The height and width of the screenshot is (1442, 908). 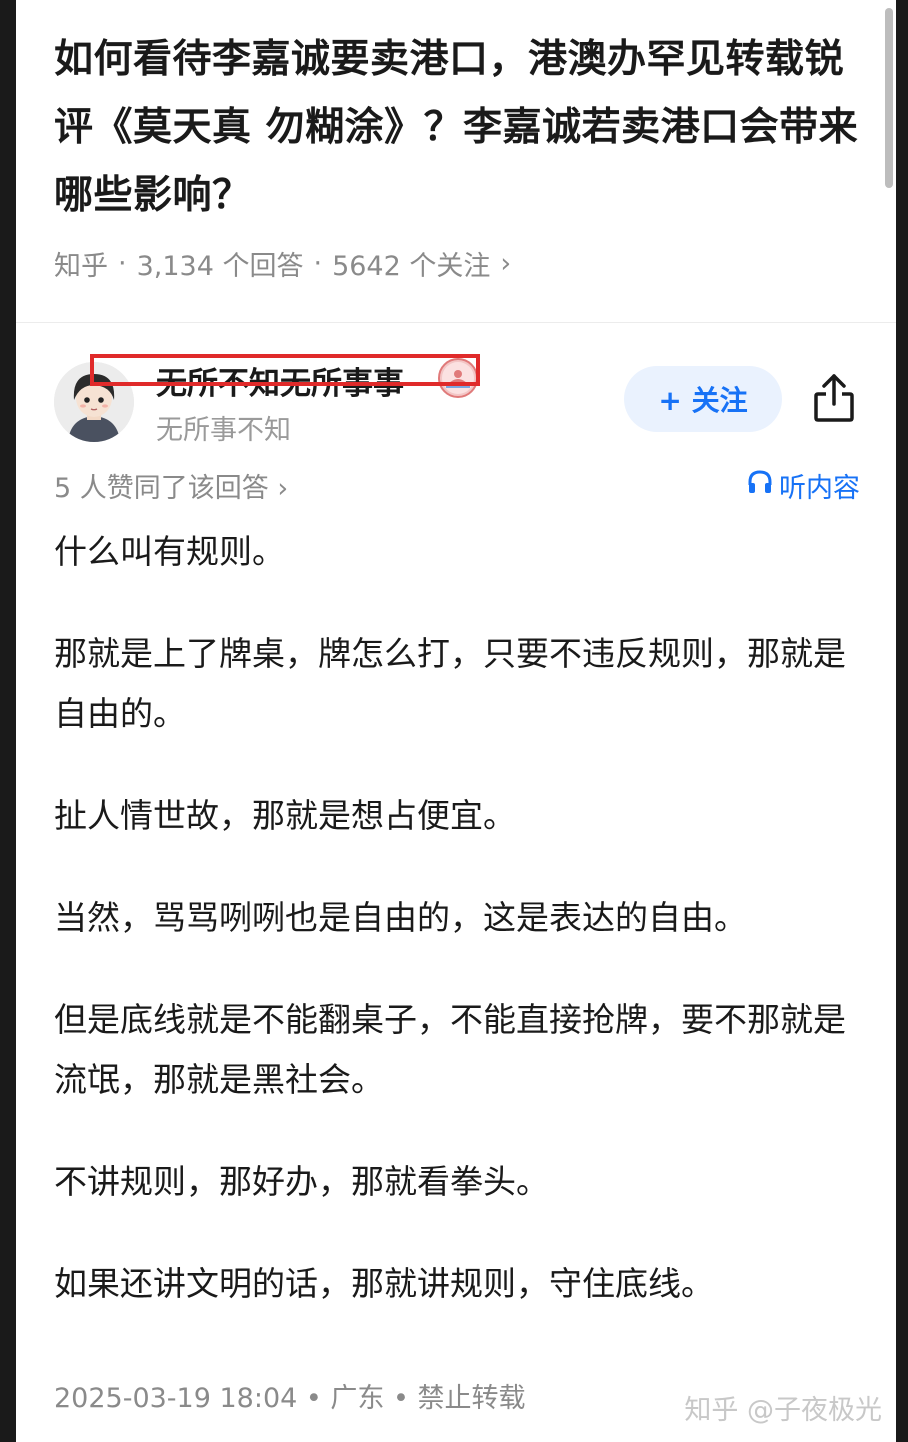 What do you see at coordinates (411, 266) in the screenshot?
I see `follower-count: 5642 个关注` at bounding box center [411, 266].